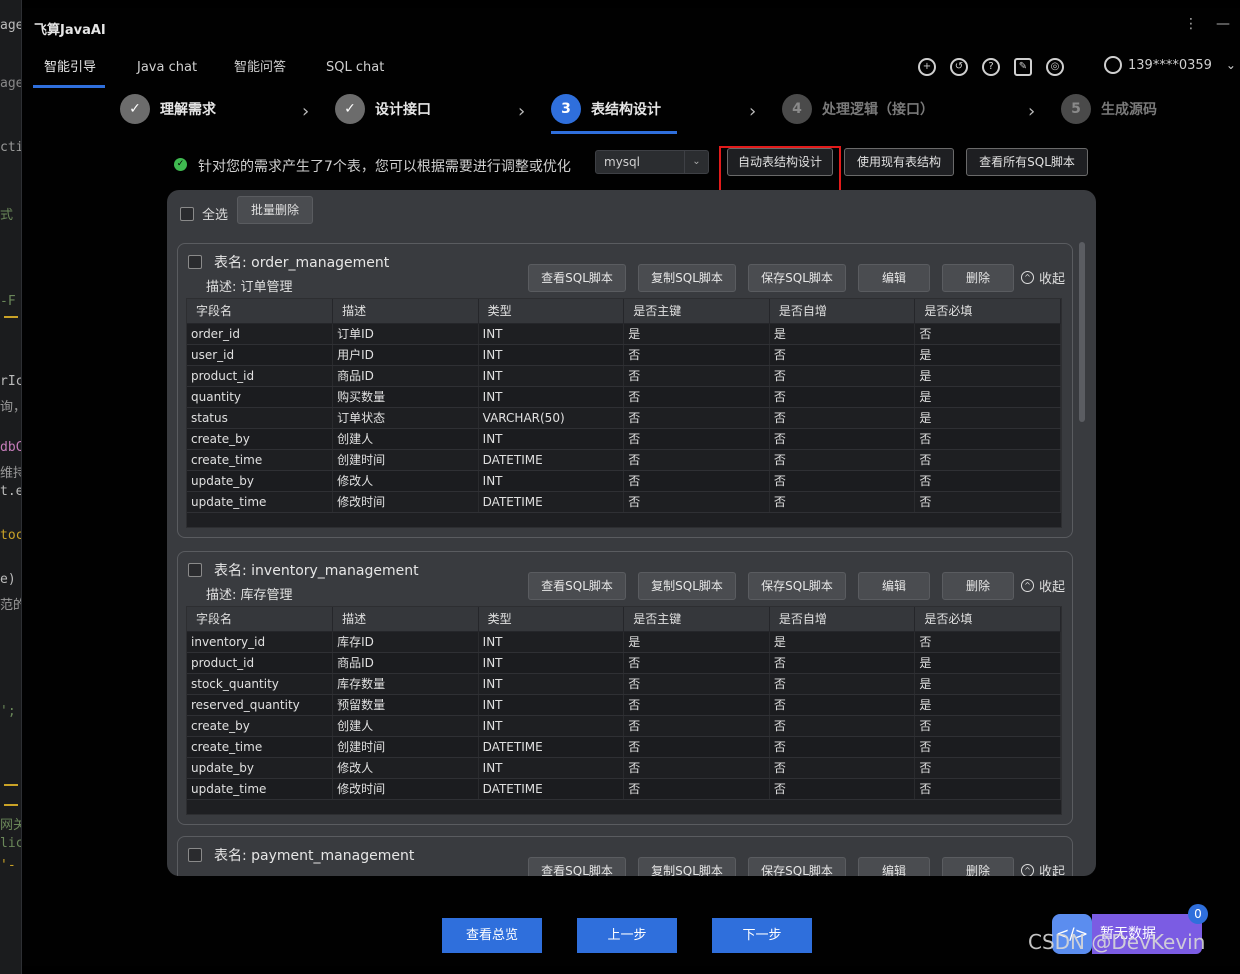 The width and height of the screenshot is (1240, 974). Describe the element at coordinates (624, 355) in the screenshot. I see `table-row: user_id 用户ID INT 否否是` at that location.